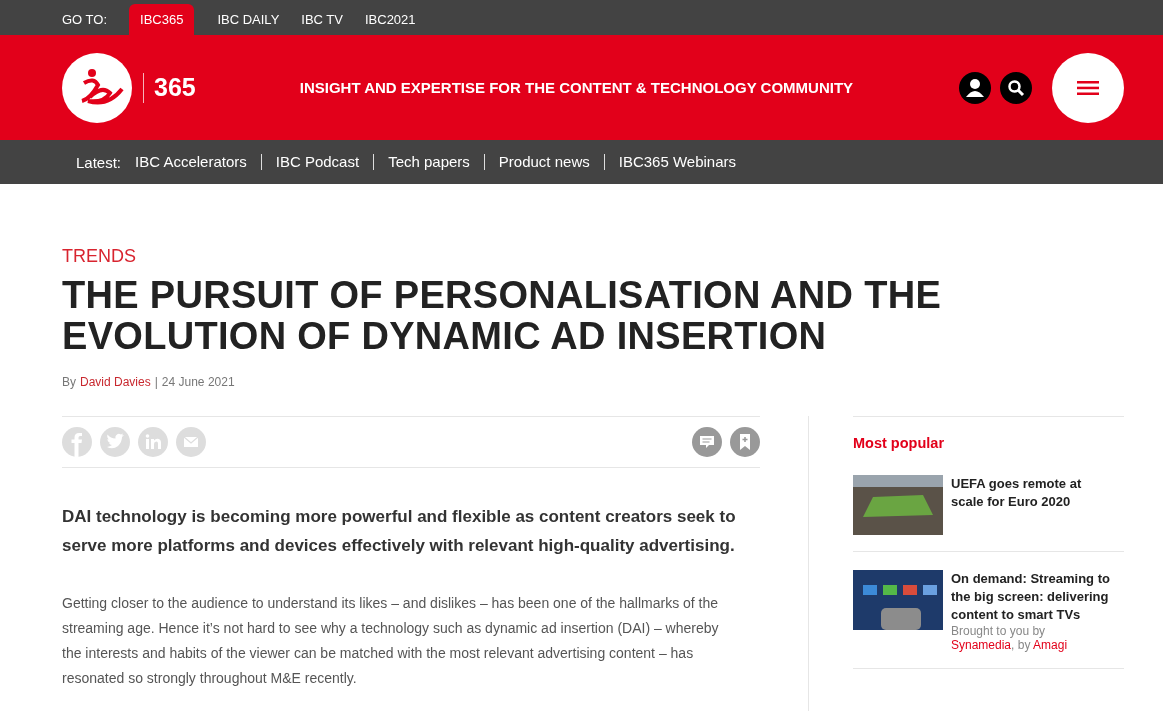  Describe the element at coordinates (198, 162) in the screenshot. I see `latest-link: IBC Accelerators` at that location.